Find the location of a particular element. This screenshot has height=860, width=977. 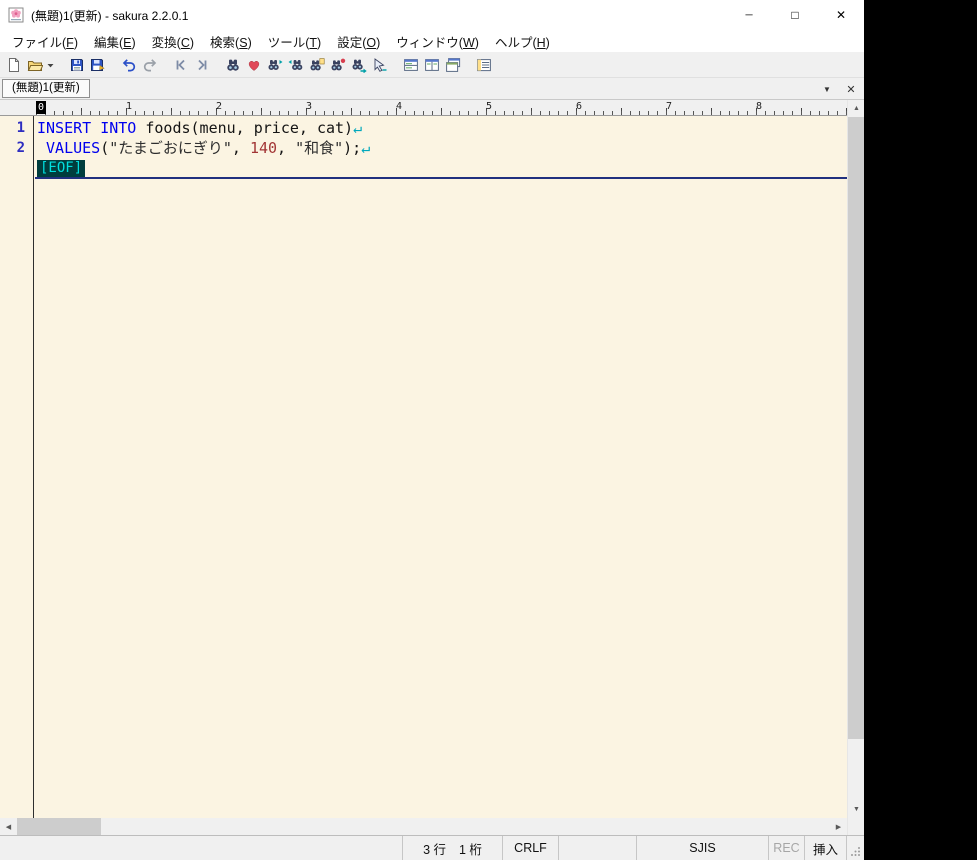

outline-icon is located at coordinates (483, 64).